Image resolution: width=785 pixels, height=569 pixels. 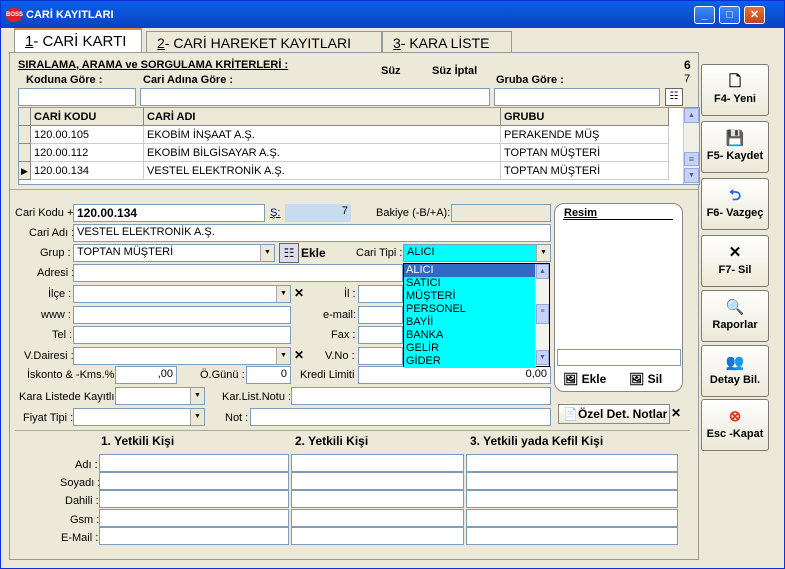 What do you see at coordinates (264, 41) in the screenshot?
I see `tab-cari-hareket: 2- CARİ HAREKET KAYITLARI` at bounding box center [264, 41].